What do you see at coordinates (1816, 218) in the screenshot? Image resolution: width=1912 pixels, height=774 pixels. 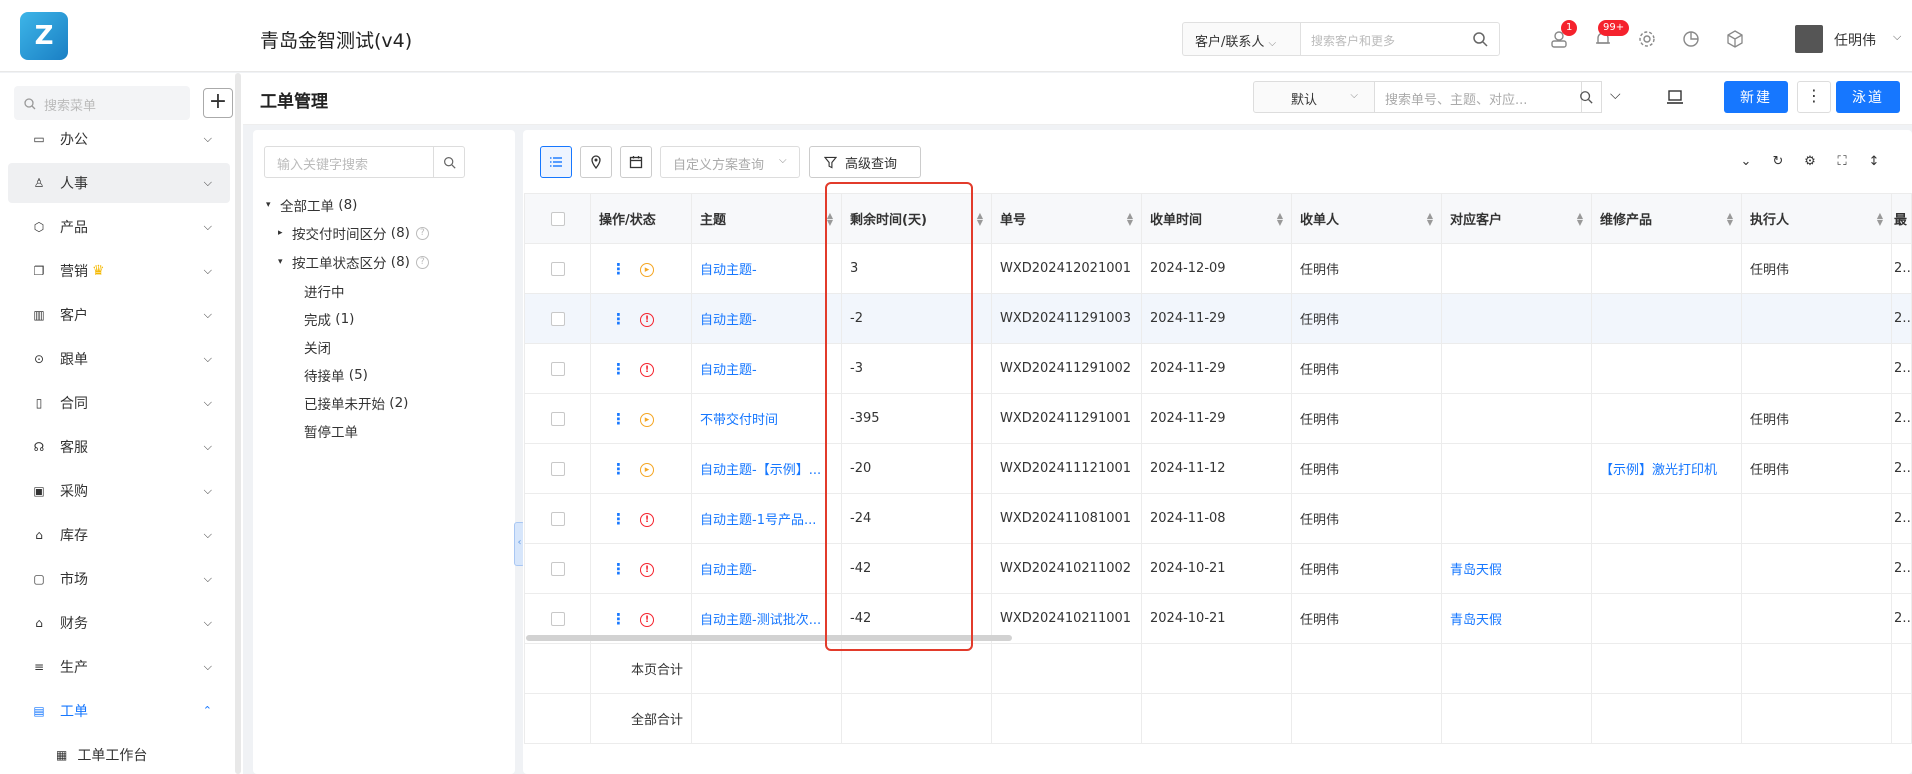 I see `col-executor: 执行人 ▲ ▼` at bounding box center [1816, 218].